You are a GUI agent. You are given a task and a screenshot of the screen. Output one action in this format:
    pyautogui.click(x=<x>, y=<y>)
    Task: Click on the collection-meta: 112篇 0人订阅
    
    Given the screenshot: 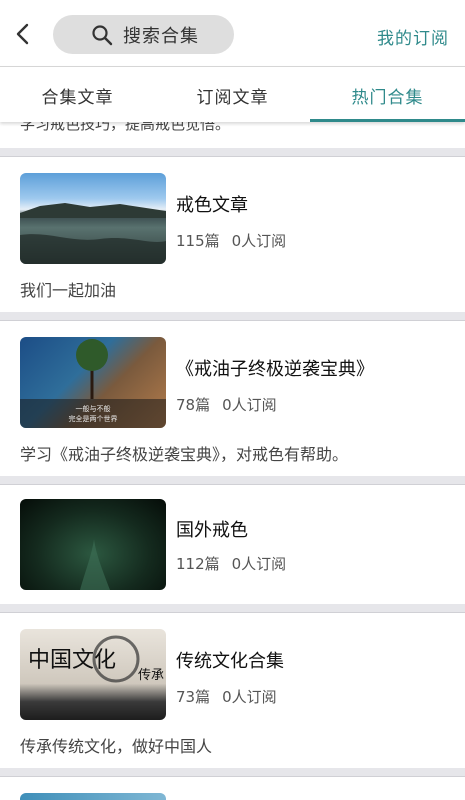 What is the action you would take?
    pyautogui.click(x=231, y=563)
    